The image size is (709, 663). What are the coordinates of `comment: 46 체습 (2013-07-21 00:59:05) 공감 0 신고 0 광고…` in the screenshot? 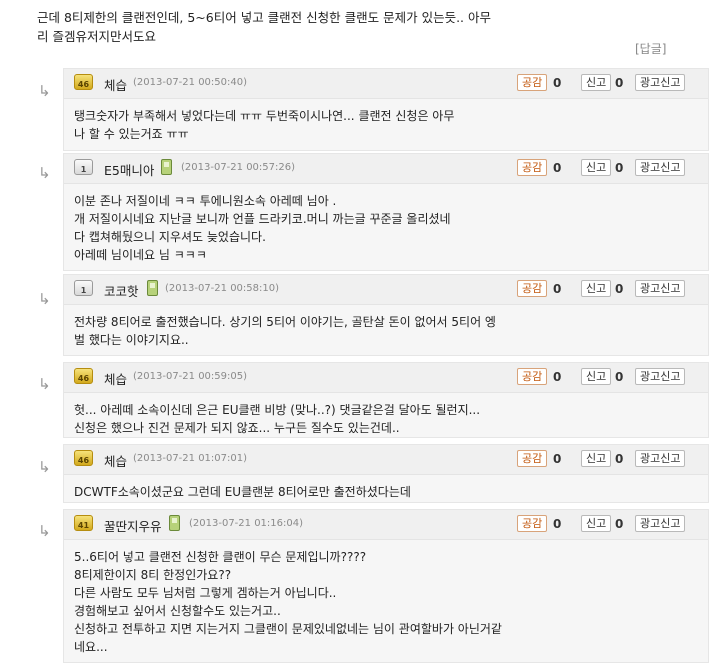 It's located at (386, 400).